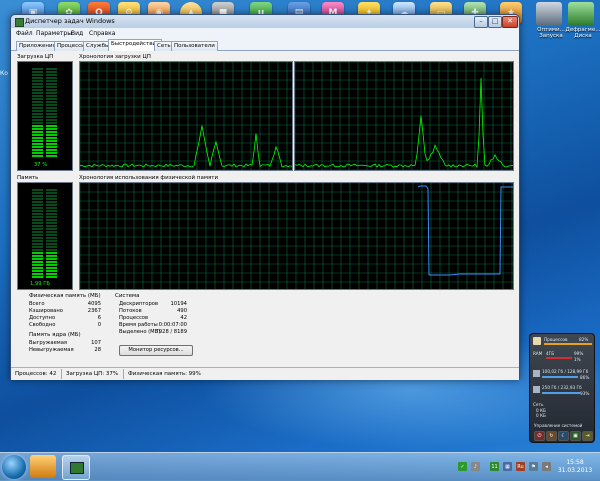 The image size is (600, 481). What do you see at coordinates (568, 344) in the screenshot?
I see `gadget-processes-bar` at bounding box center [568, 344].